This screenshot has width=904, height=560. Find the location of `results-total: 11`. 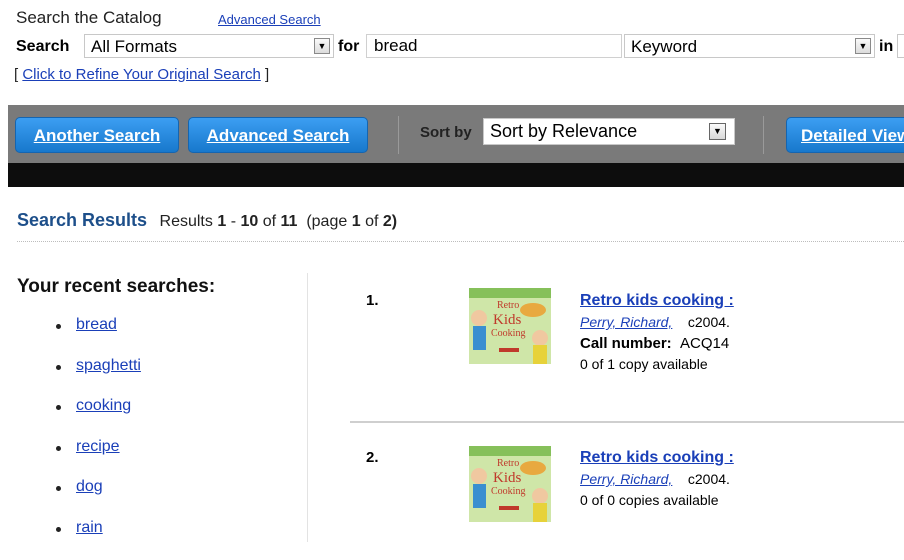

results-total: 11 is located at coordinates (289, 221).